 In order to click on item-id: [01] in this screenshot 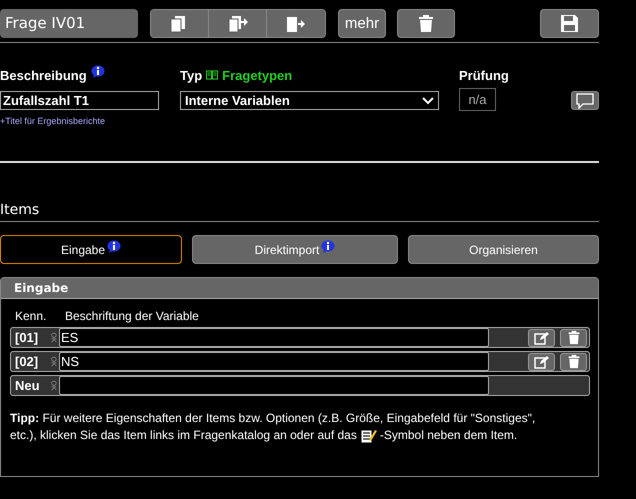, I will do `click(27, 337)`.